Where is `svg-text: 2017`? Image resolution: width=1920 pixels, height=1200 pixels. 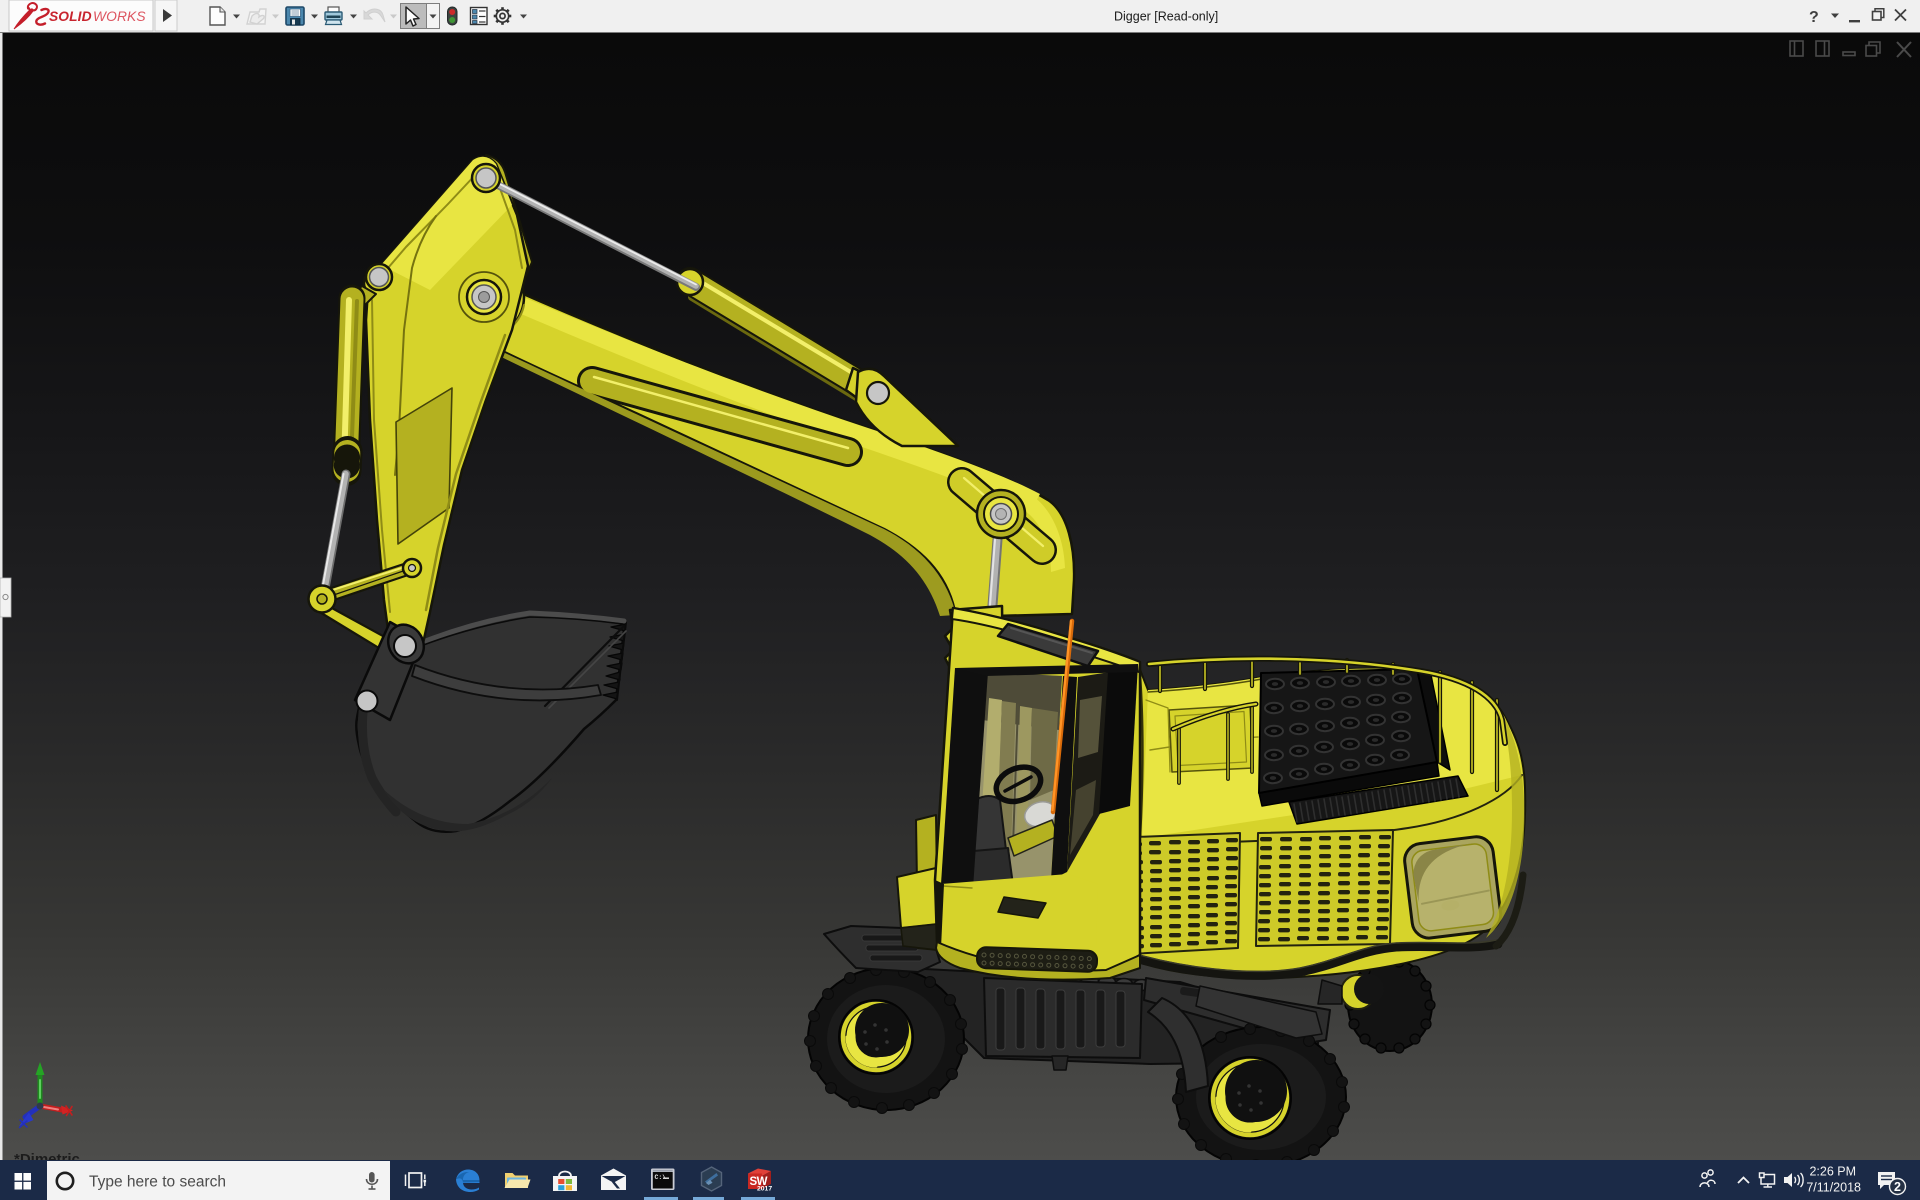 svg-text: 2017 is located at coordinates (764, 1189).